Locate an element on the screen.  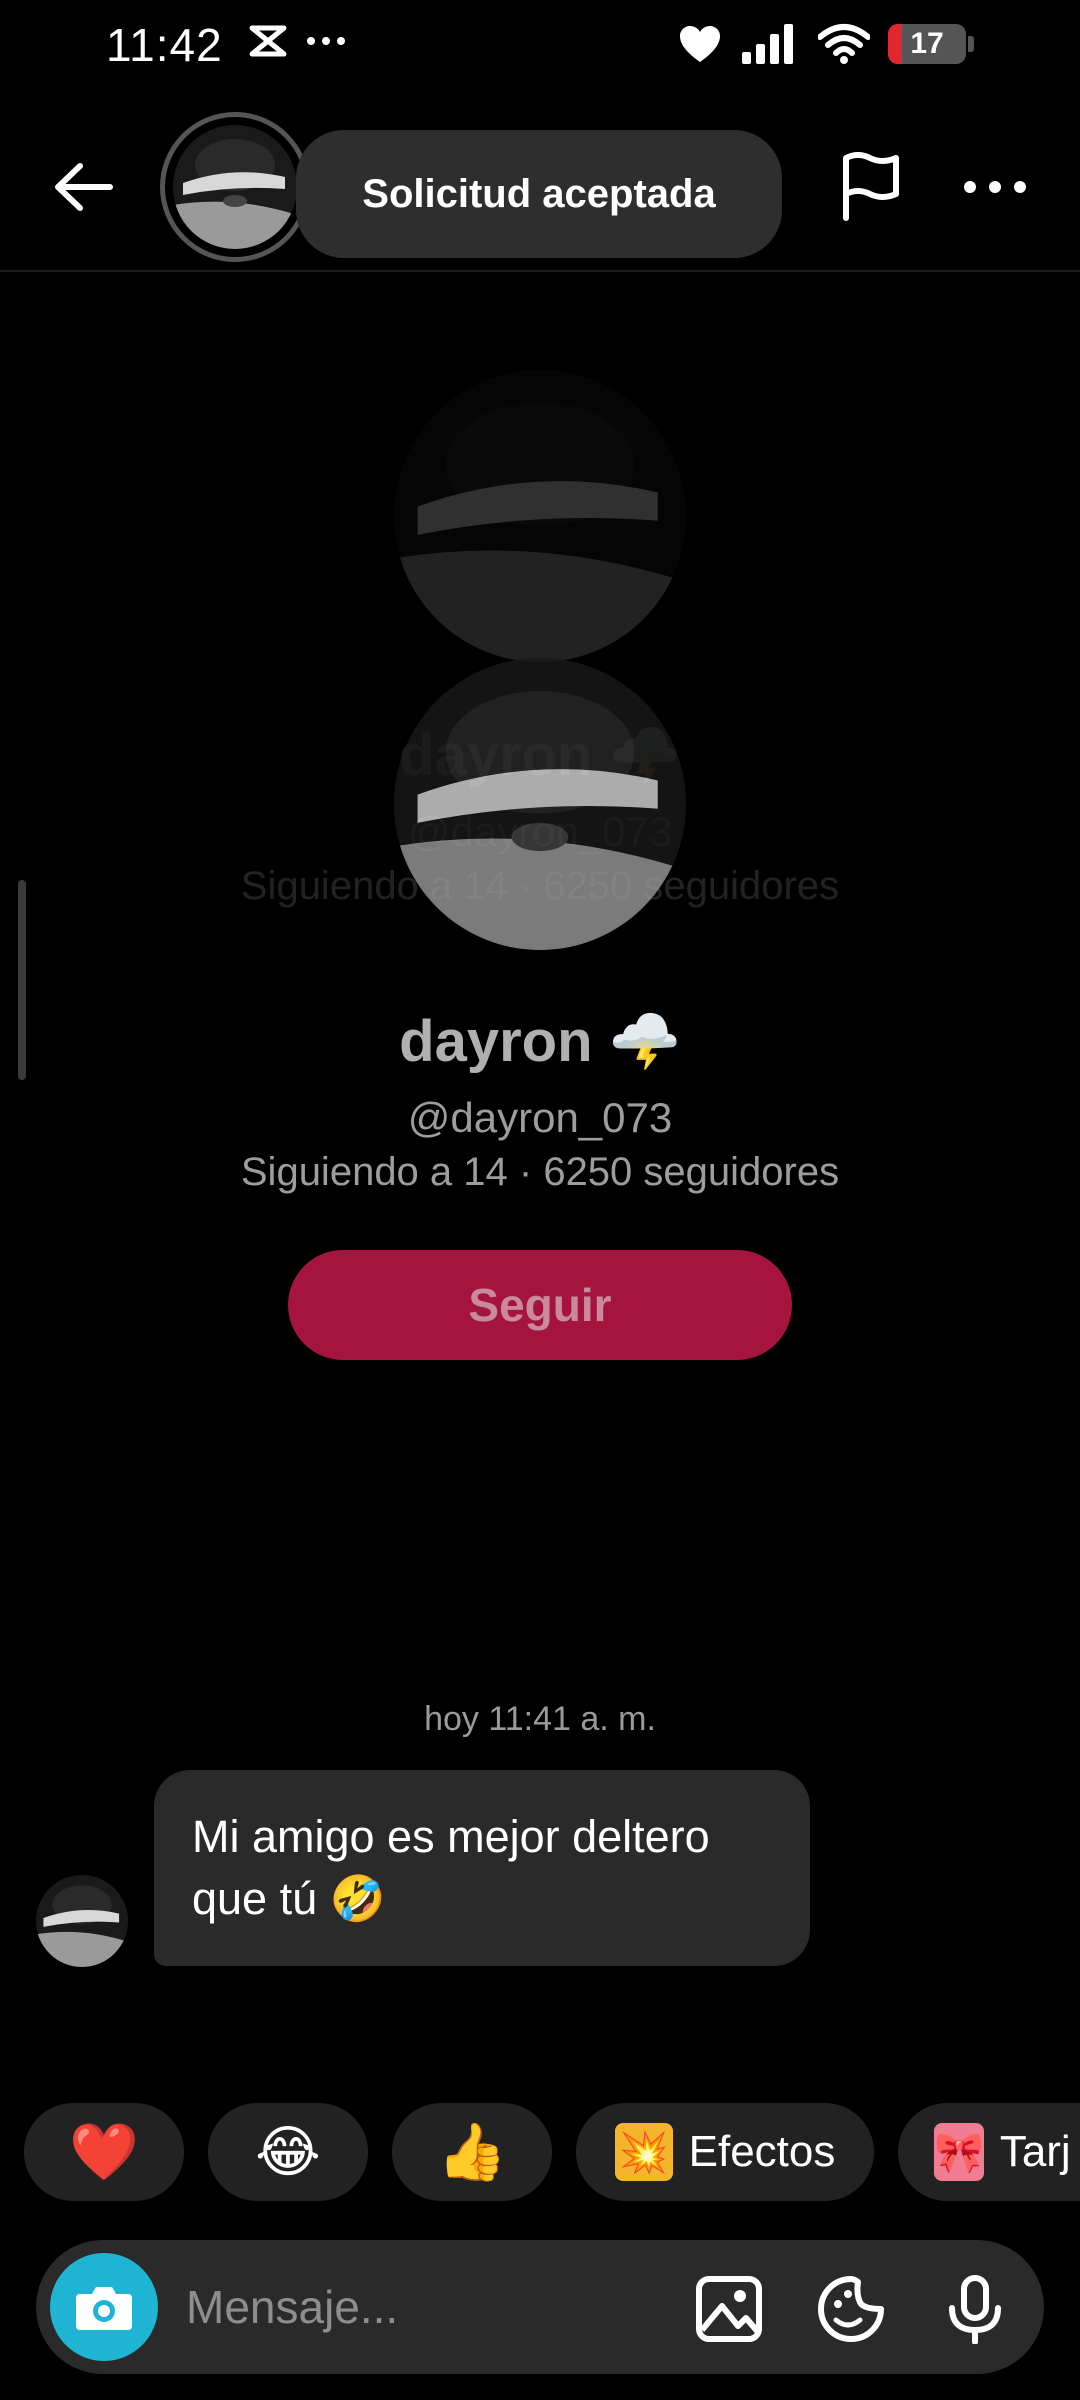
profile-handle: @dayron_073 is located at coordinates (540, 1117).